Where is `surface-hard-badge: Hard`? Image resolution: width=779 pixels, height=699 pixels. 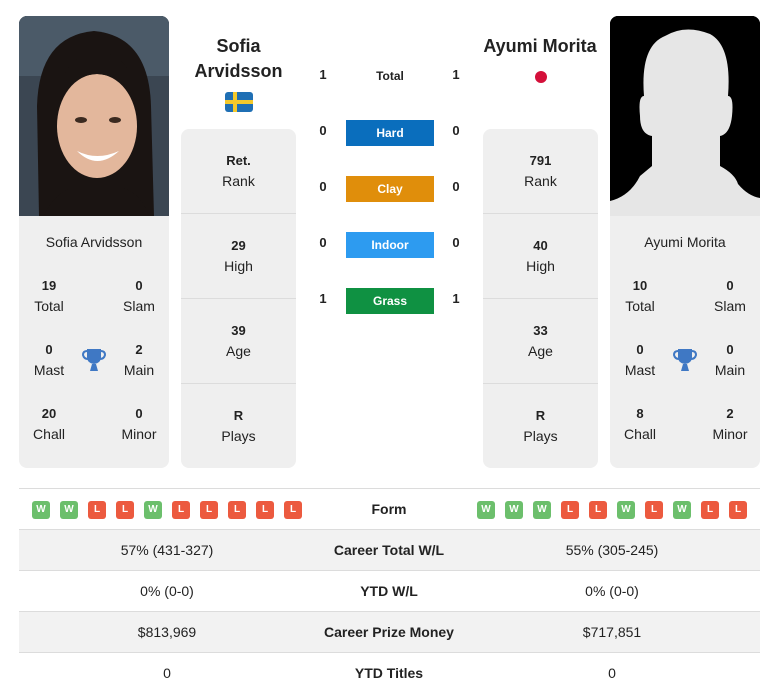
surface-hard-badge: Hard is located at coordinates (390, 133).